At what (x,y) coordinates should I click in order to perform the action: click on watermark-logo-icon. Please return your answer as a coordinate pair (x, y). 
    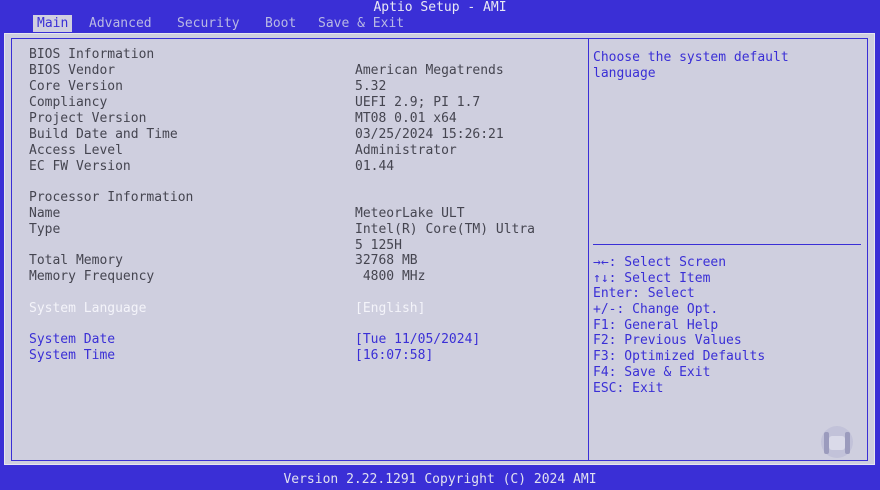
    Looking at the image, I should click on (837, 442).